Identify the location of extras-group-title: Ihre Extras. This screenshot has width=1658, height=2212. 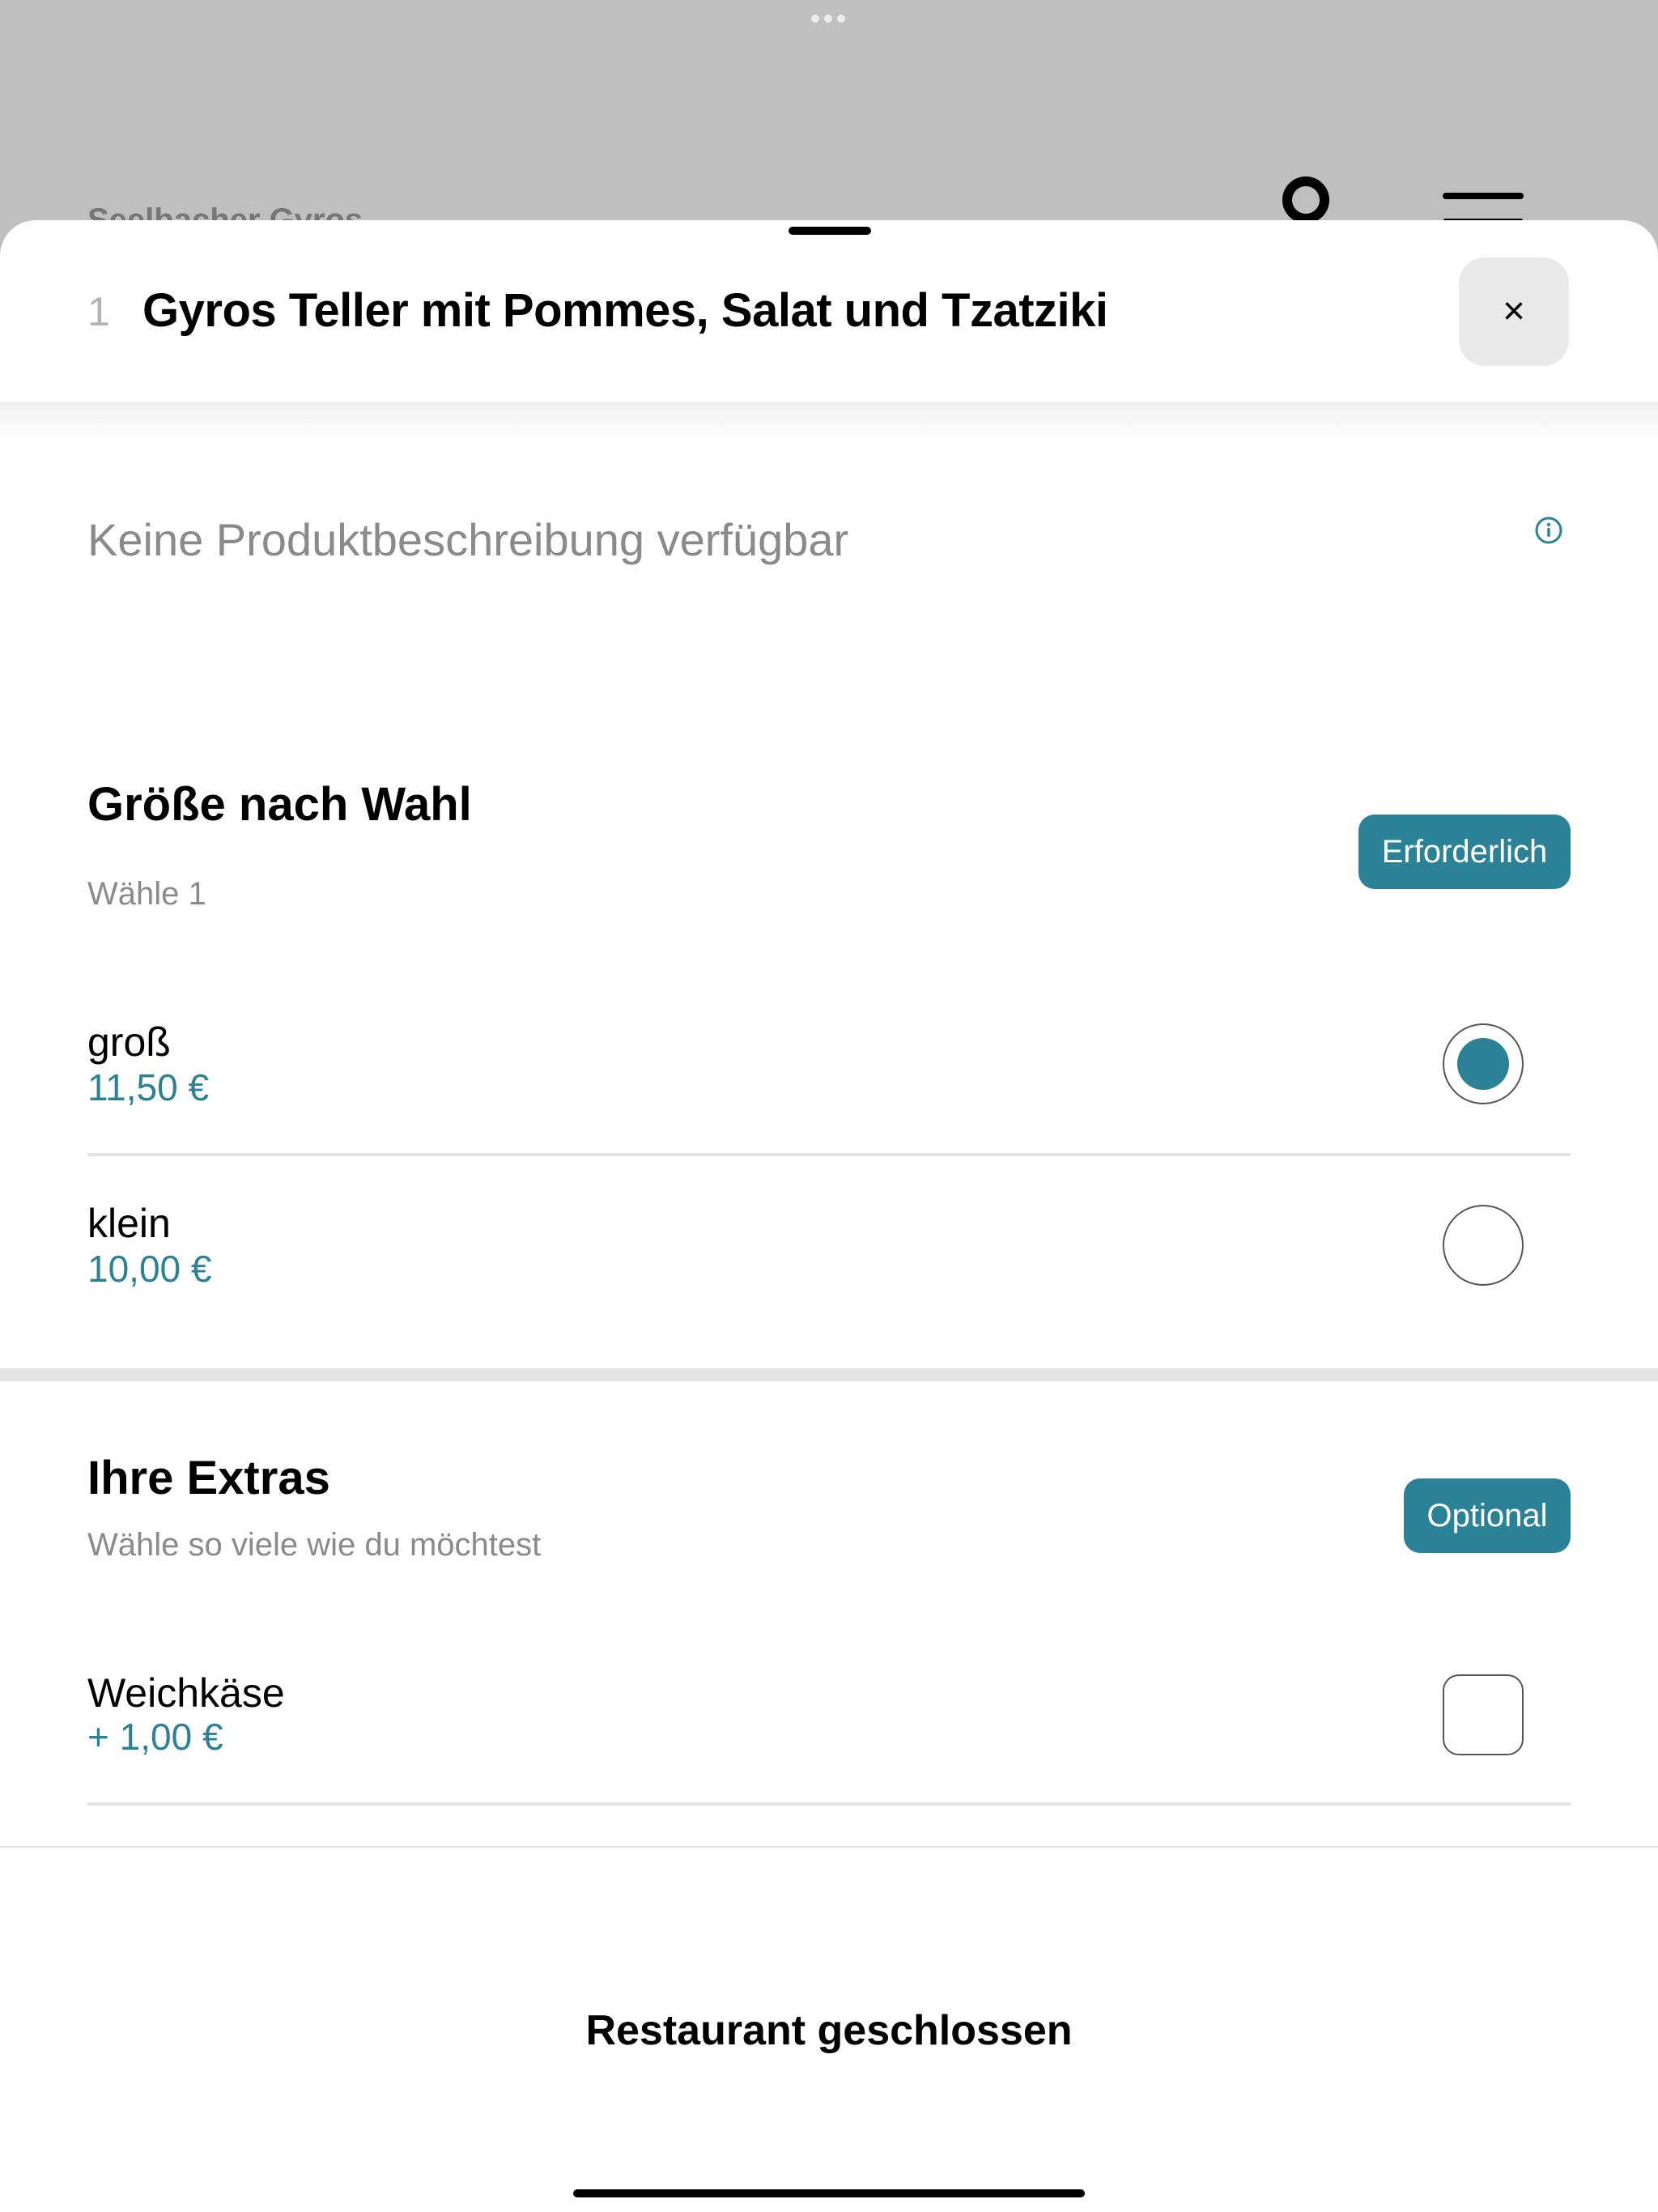
(208, 1478).